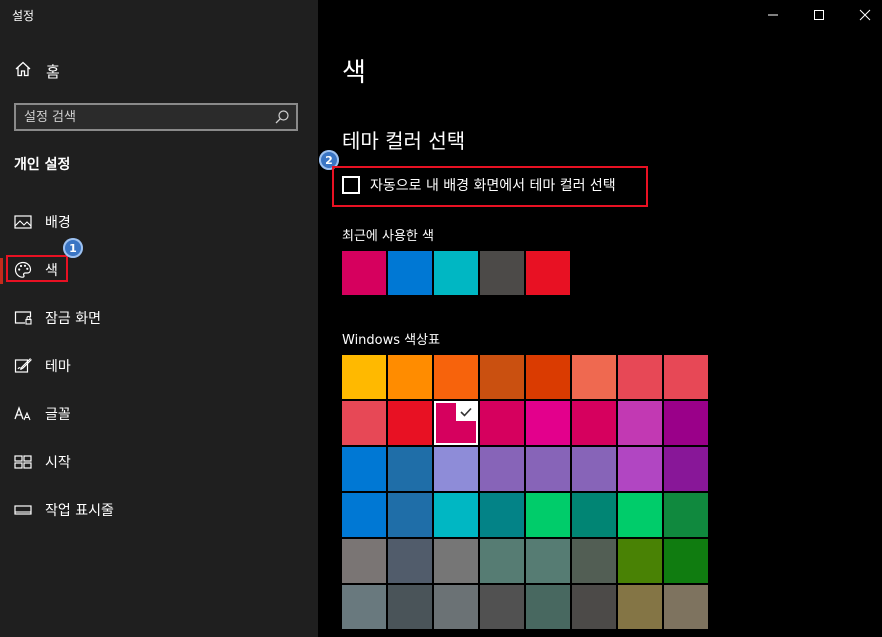  What do you see at coordinates (456, 423) in the screenshot?
I see `palette-color-swatch-selected` at bounding box center [456, 423].